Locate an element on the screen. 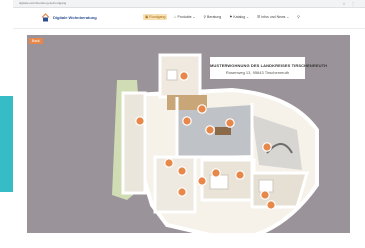 This screenshot has height=248, width=365. room-southwest is located at coordinates (175, 184).